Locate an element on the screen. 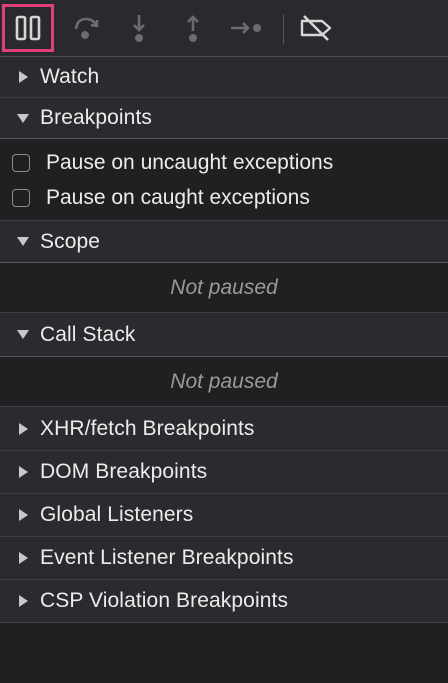 The image size is (448, 683). pause-button is located at coordinates (28, 28).